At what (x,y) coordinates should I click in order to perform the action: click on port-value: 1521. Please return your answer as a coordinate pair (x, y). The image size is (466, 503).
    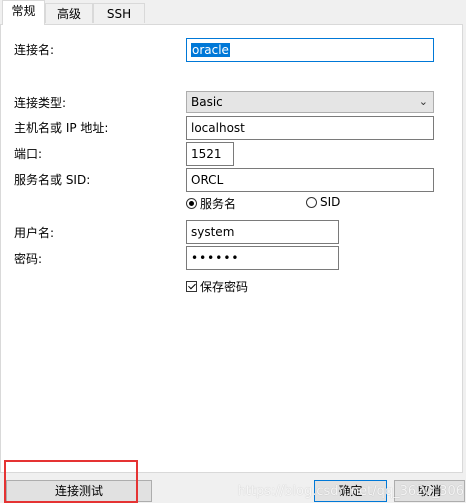
    Looking at the image, I should click on (206, 154).